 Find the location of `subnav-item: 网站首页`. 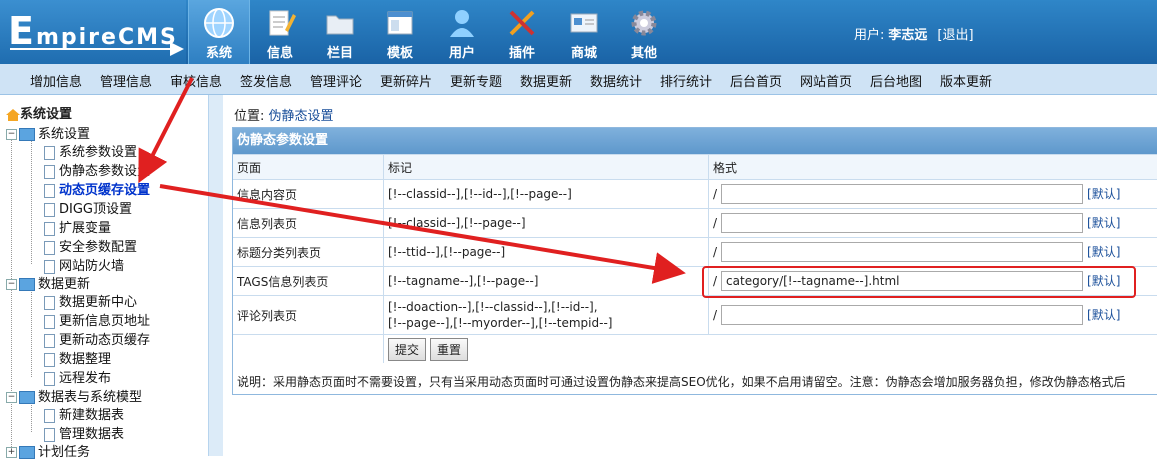

subnav-item: 网站首页 is located at coordinates (826, 80).